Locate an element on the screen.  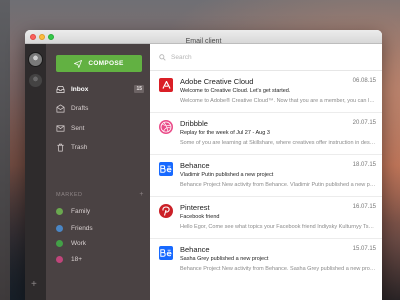
email-date: 15.07.15 is located at coordinates (364, 249).